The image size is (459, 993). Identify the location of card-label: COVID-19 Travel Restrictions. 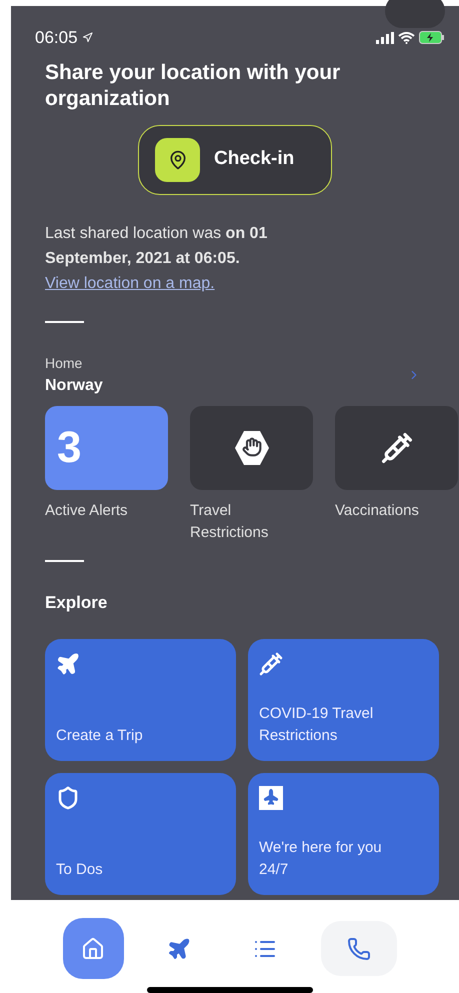
(316, 725).